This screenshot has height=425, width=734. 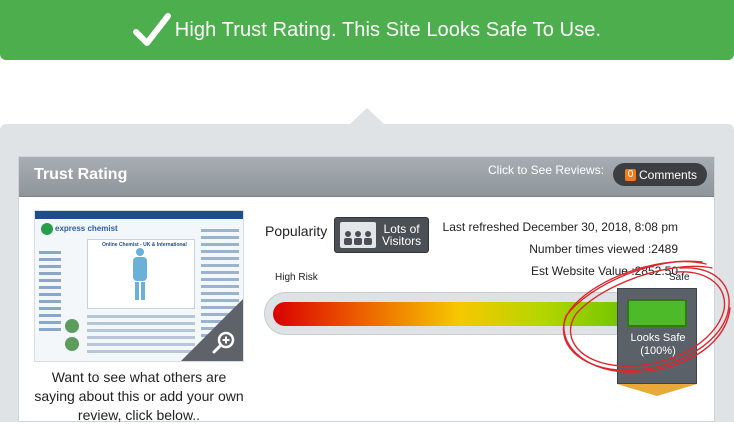 What do you see at coordinates (296, 277) in the screenshot?
I see `meter-low-label: High Risk` at bounding box center [296, 277].